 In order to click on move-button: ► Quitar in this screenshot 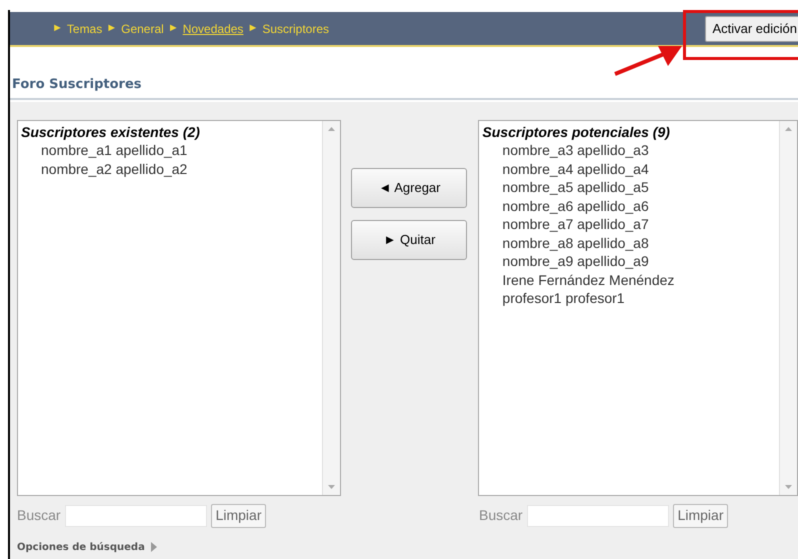, I will do `click(409, 240)`.